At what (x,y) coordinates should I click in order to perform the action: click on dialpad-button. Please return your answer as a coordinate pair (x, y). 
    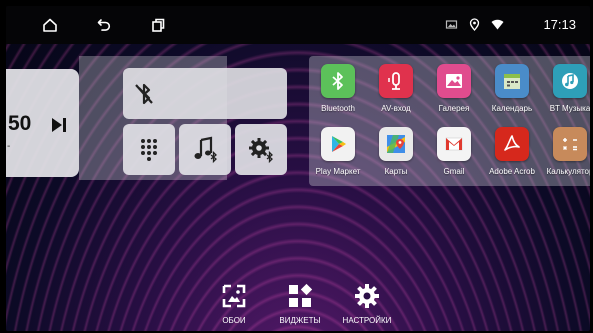
    Looking at the image, I should click on (149, 149).